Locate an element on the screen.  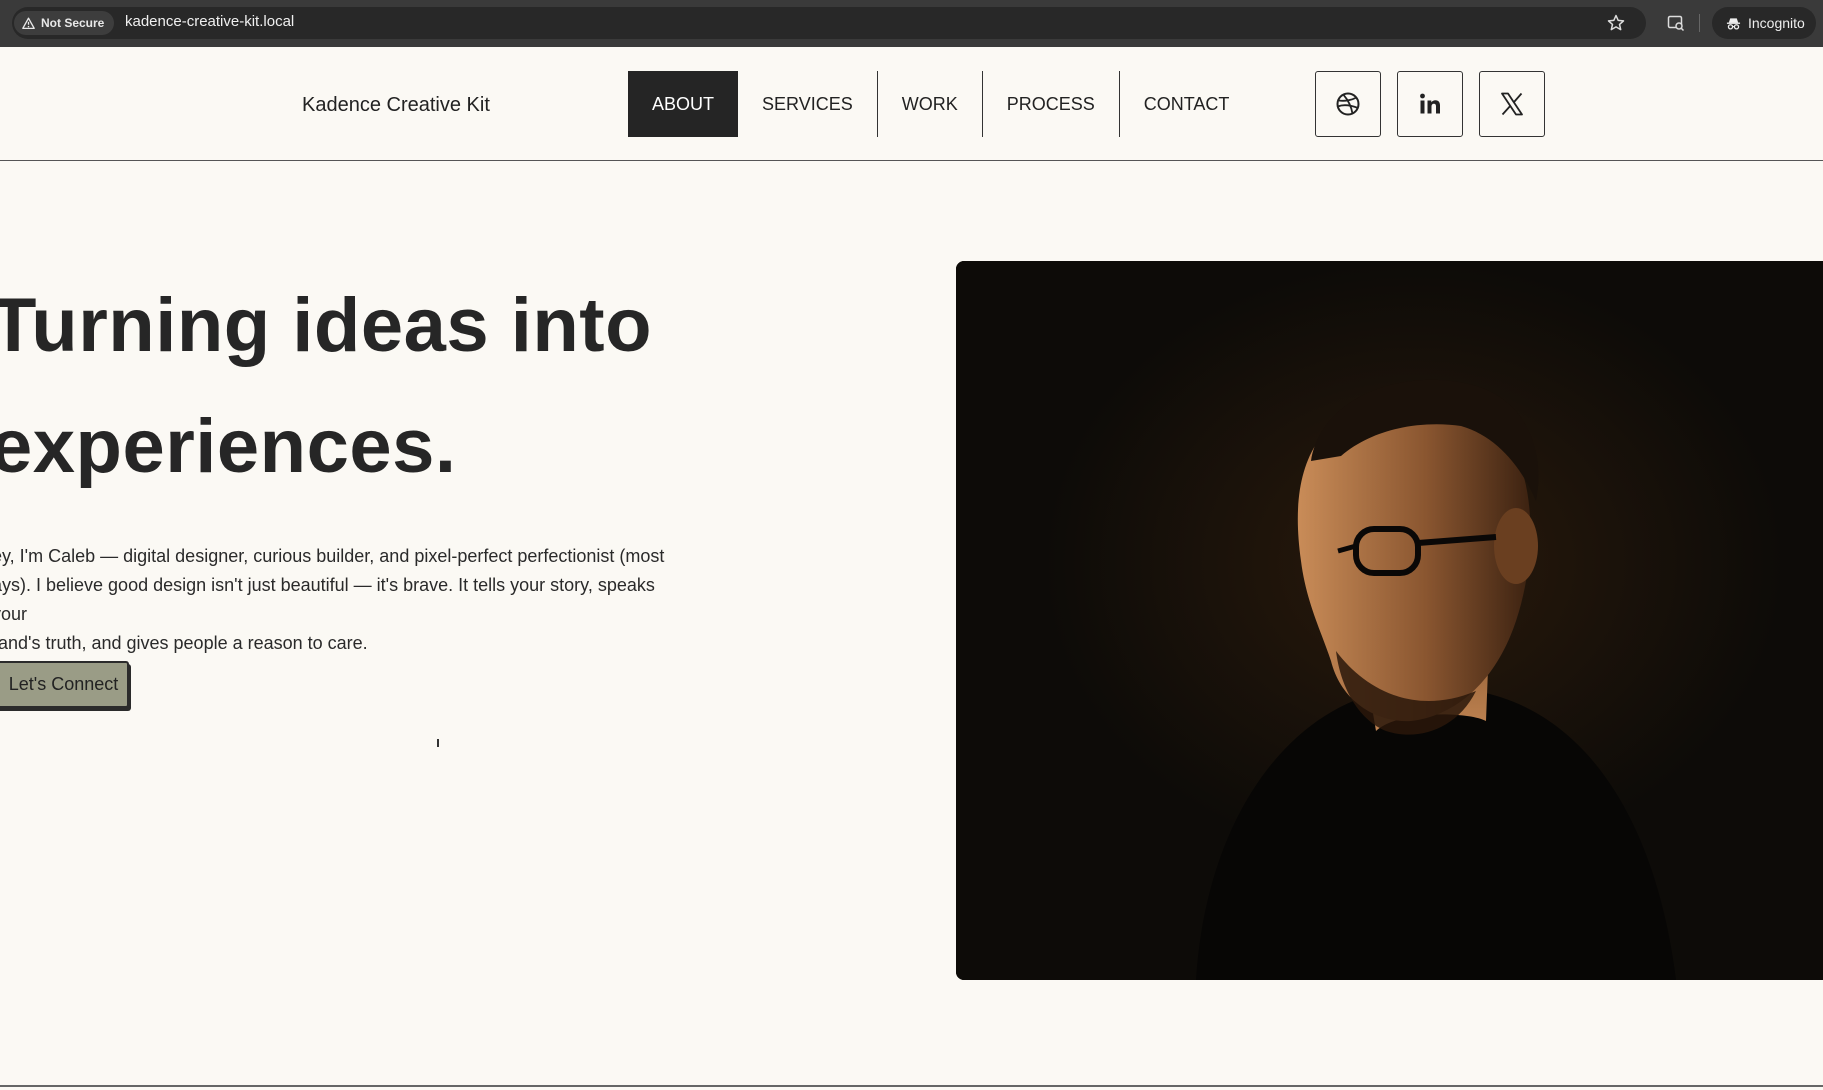
warning-icon is located at coordinates (28, 23).